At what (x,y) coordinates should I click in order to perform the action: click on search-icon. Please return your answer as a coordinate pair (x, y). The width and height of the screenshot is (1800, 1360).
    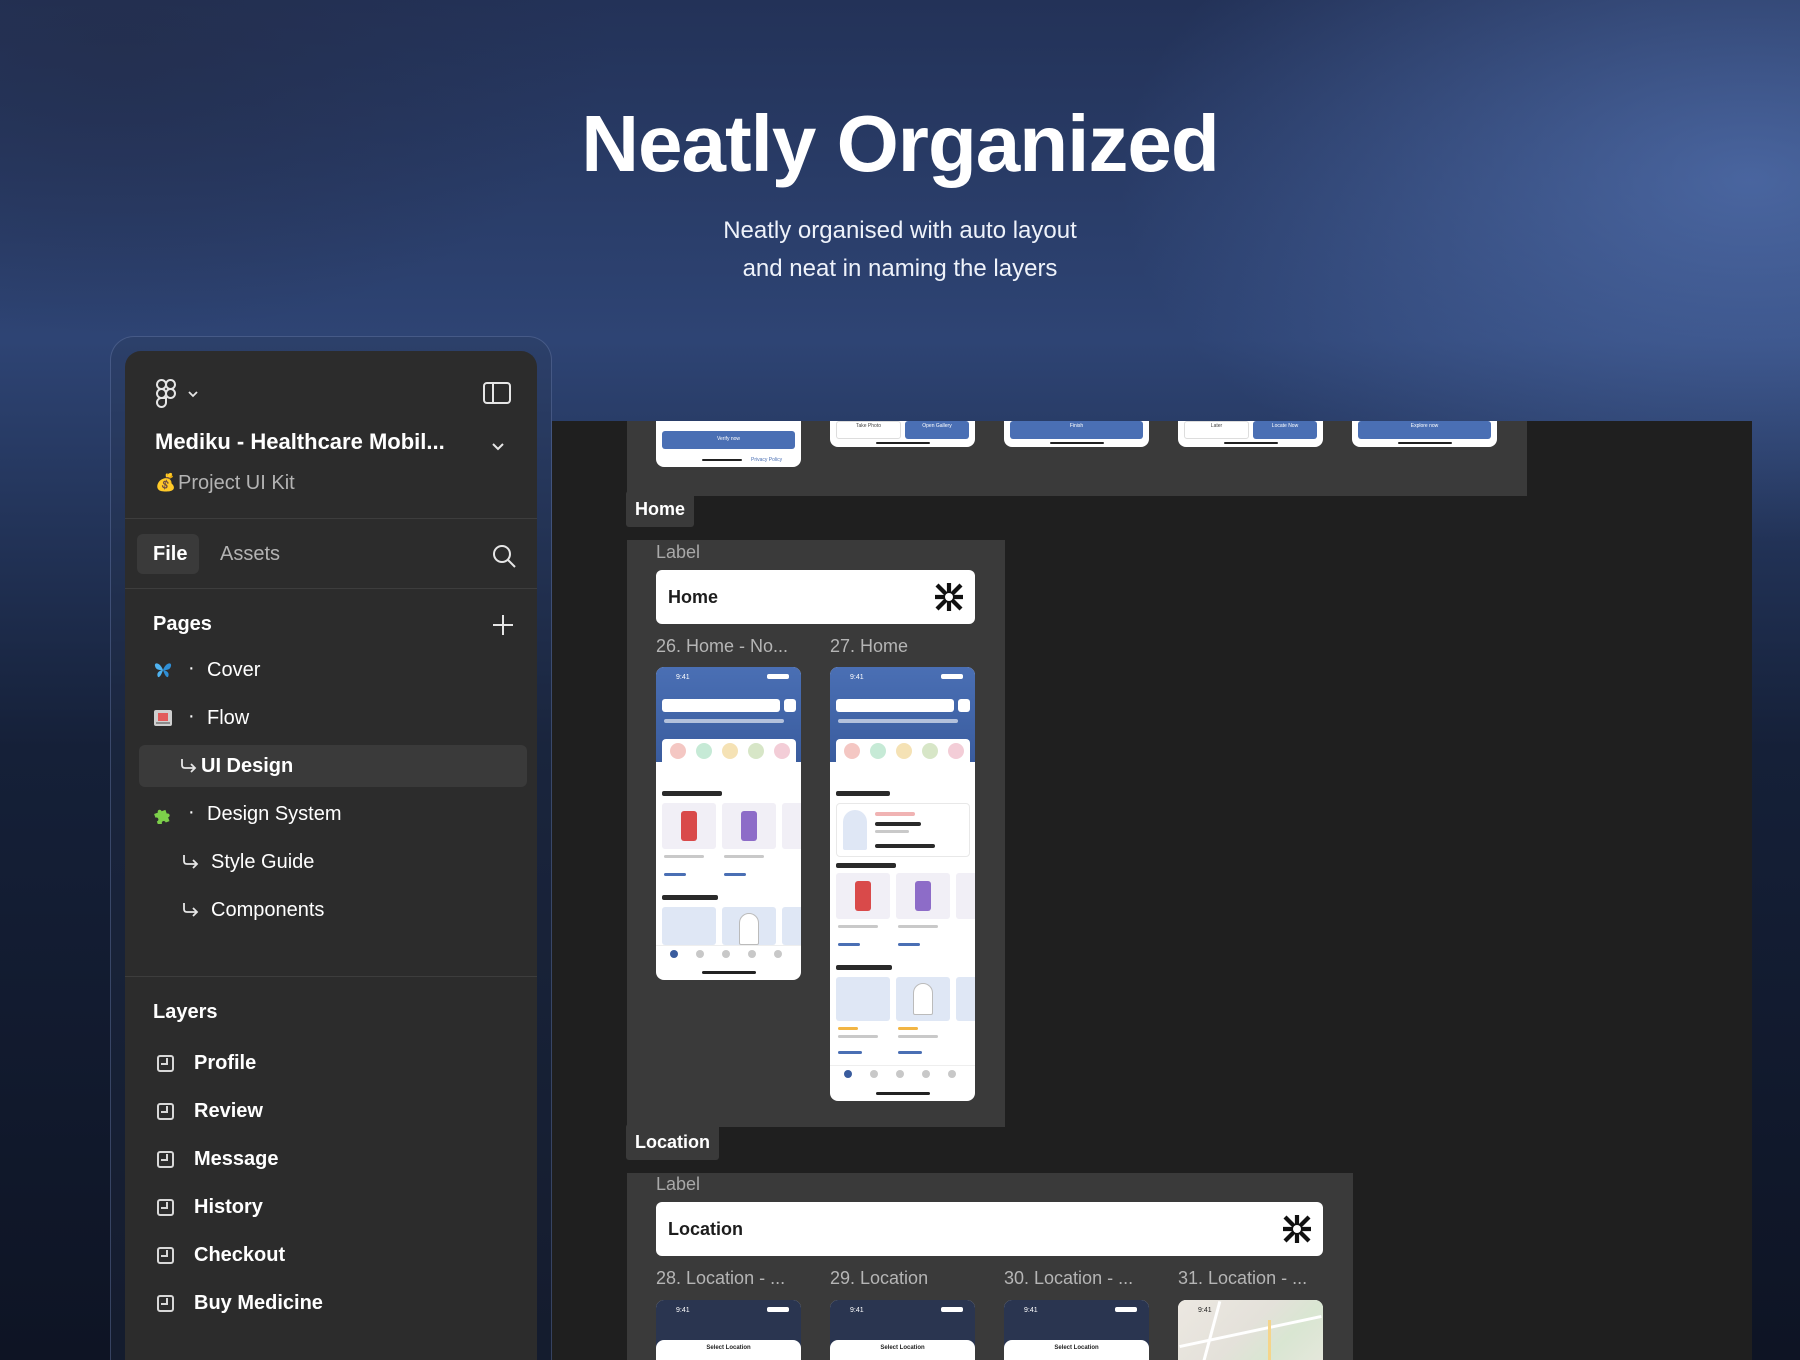
    Looking at the image, I should click on (504, 556).